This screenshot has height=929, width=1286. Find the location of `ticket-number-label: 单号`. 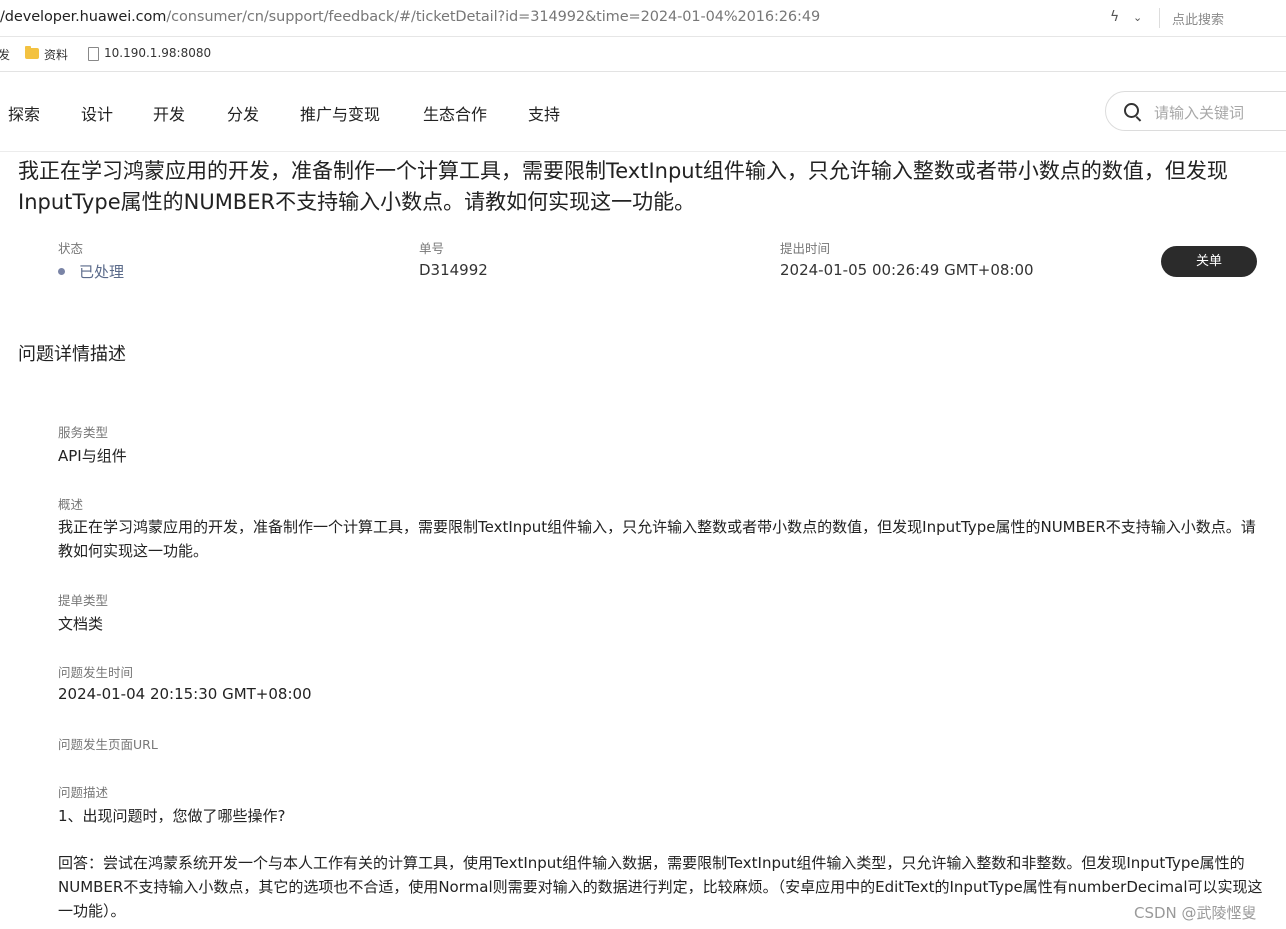

ticket-number-label: 单号 is located at coordinates (432, 248).